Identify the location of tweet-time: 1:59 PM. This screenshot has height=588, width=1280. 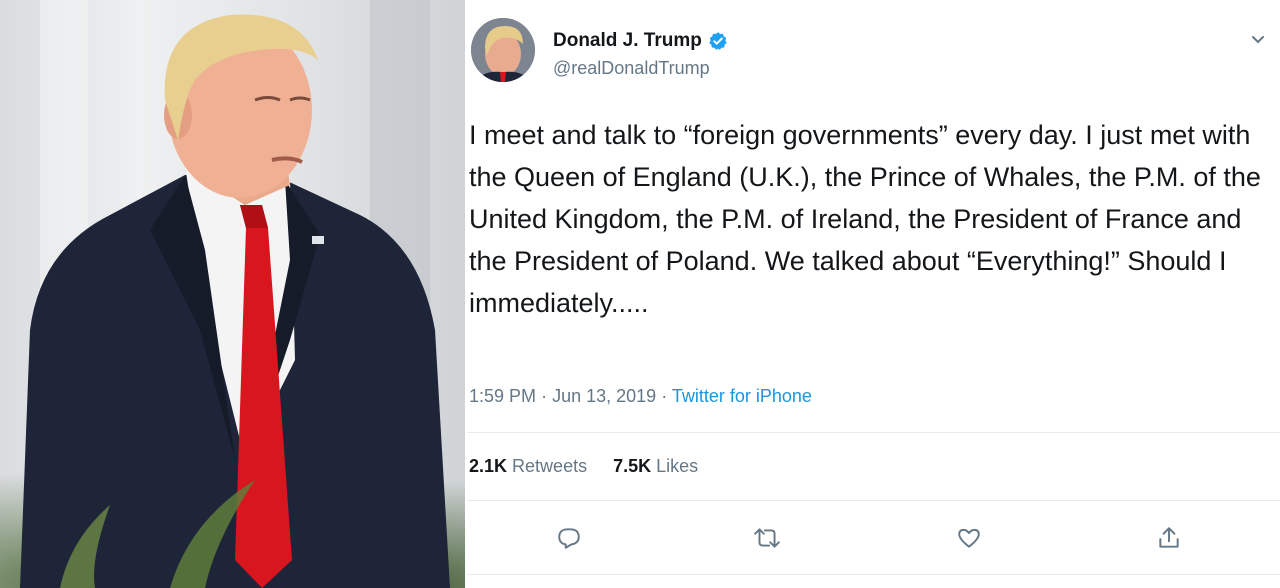
(502, 396).